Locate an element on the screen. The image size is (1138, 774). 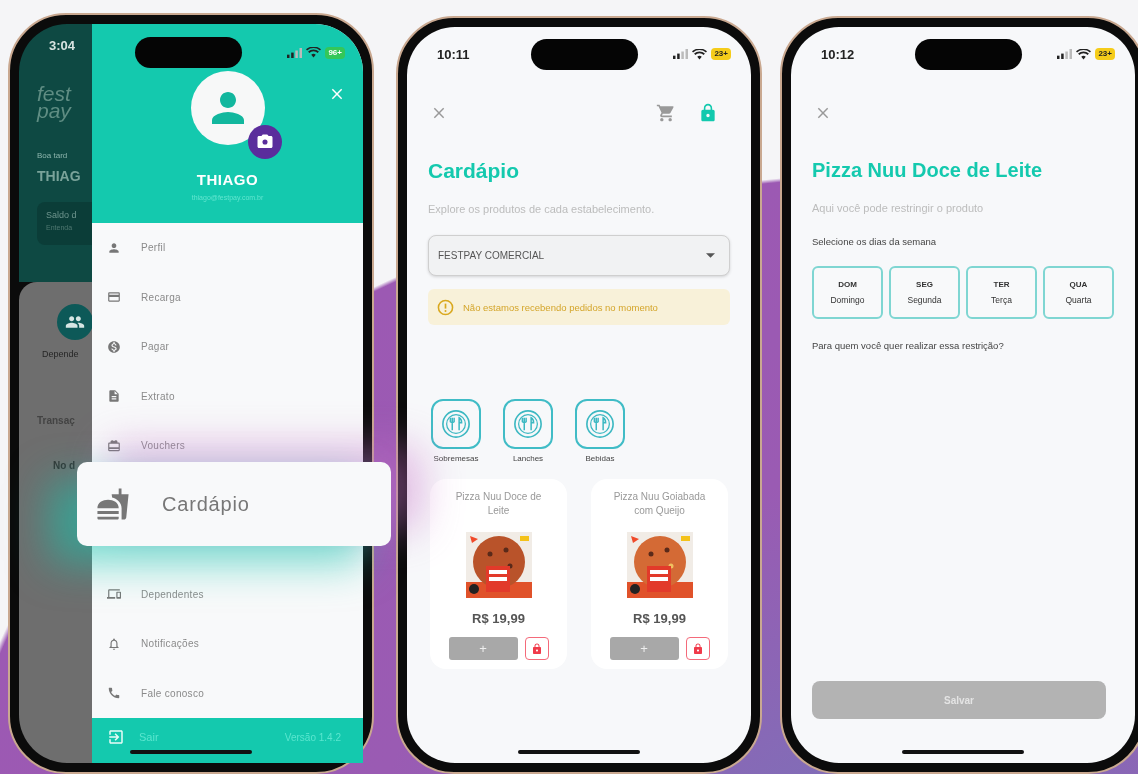
balance-title: Saldo d is located at coordinates (62, 215).